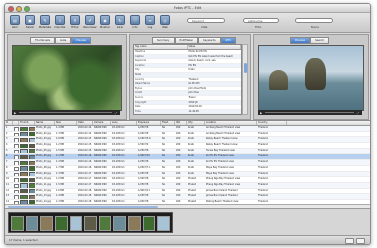  What do you see at coordinates (66, 123) in the screenshot?
I see `column-header: Size` at bounding box center [66, 123].